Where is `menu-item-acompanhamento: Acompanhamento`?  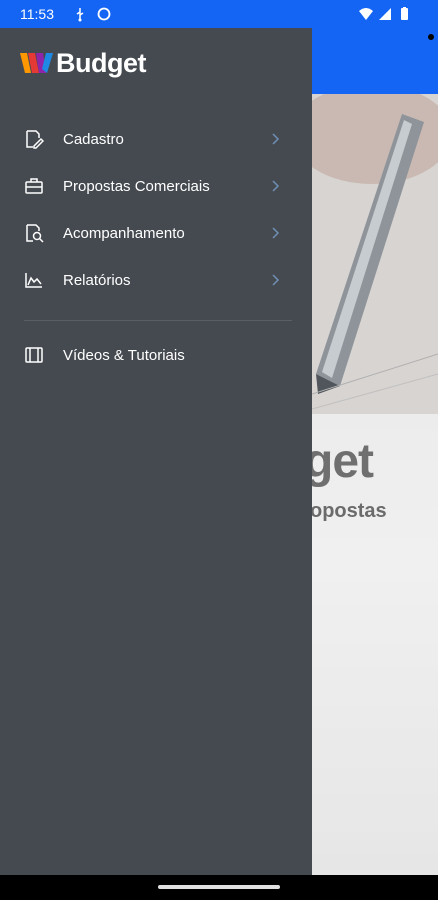
menu-item-acompanhamento: Acompanhamento is located at coordinates (156, 233).